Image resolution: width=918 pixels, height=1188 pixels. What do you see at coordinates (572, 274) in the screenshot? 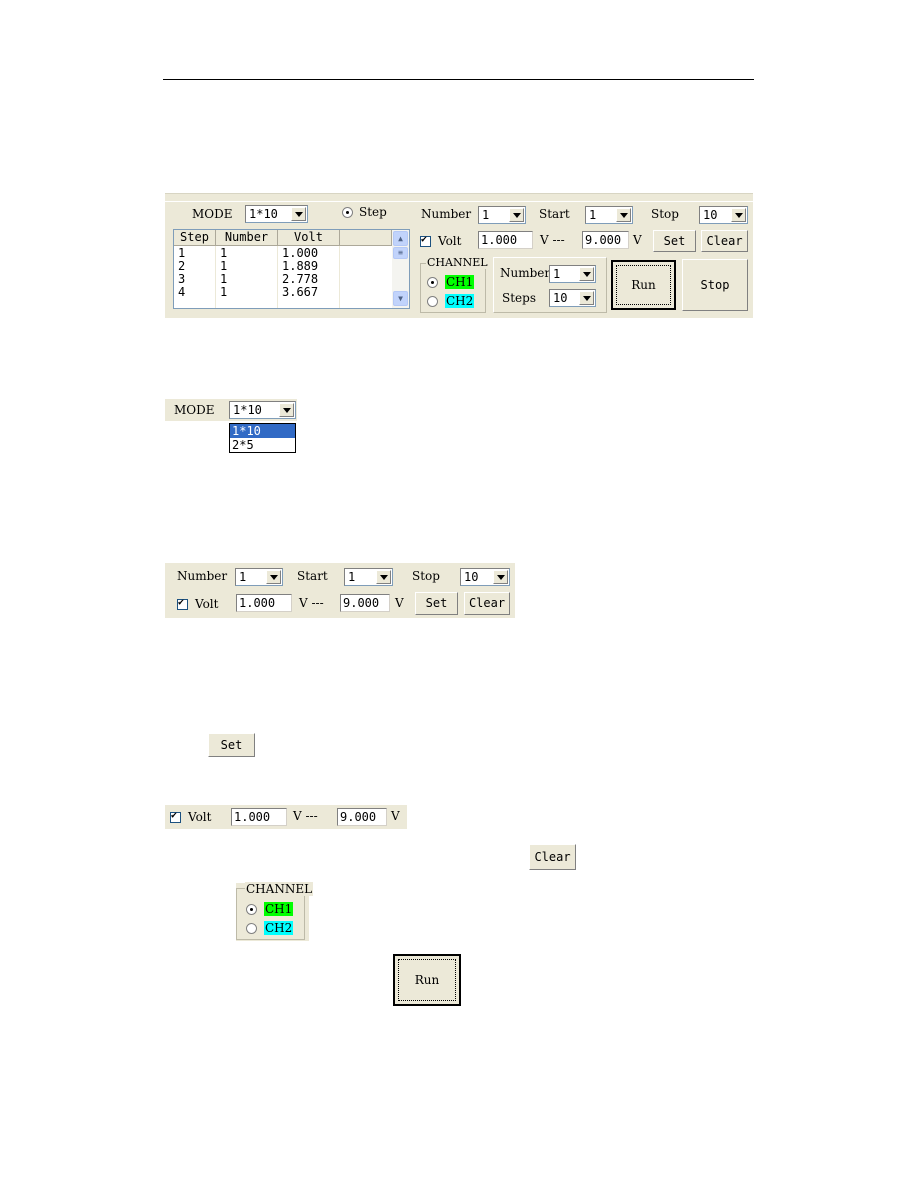
I see `steps-number-select: 1` at bounding box center [572, 274].